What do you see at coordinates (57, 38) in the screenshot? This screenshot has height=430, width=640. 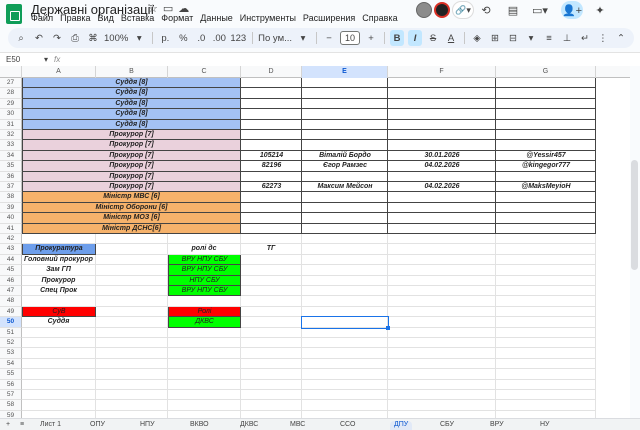 I see `redo-icon: ↷` at bounding box center [57, 38].